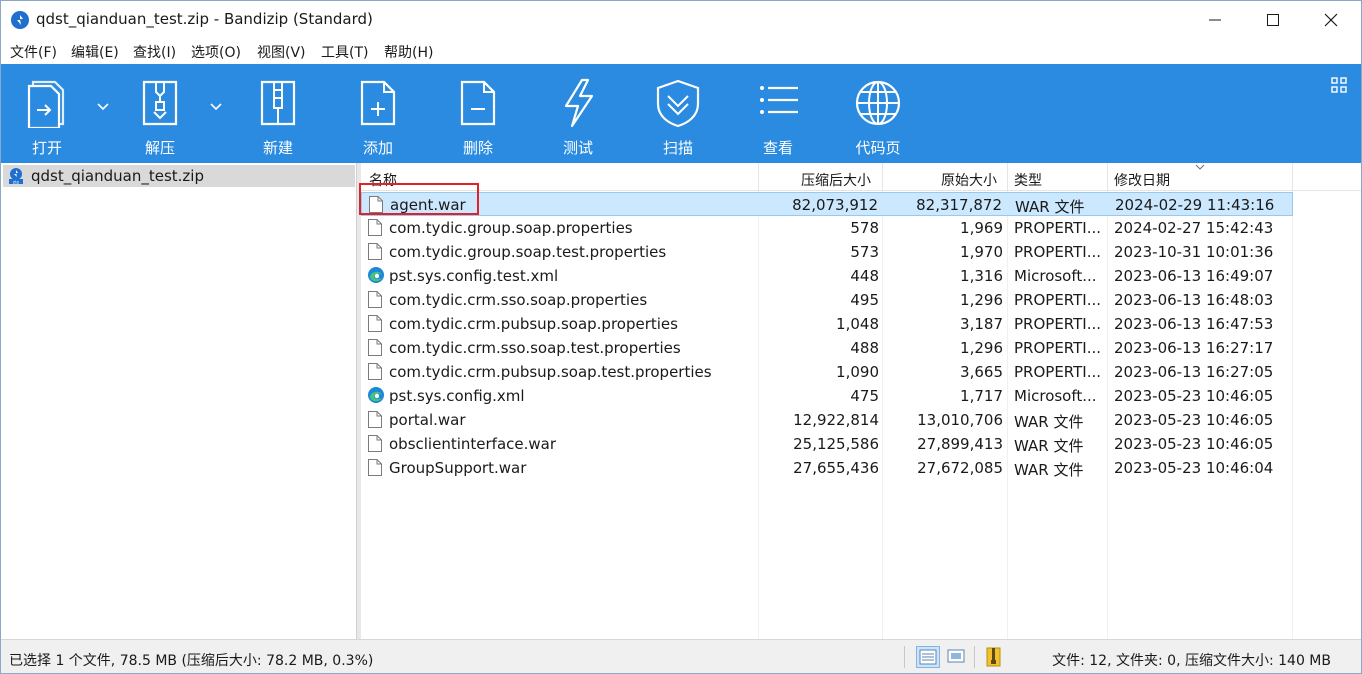  What do you see at coordinates (981, 252) in the screenshot?
I see `original-size: 1,970` at bounding box center [981, 252].